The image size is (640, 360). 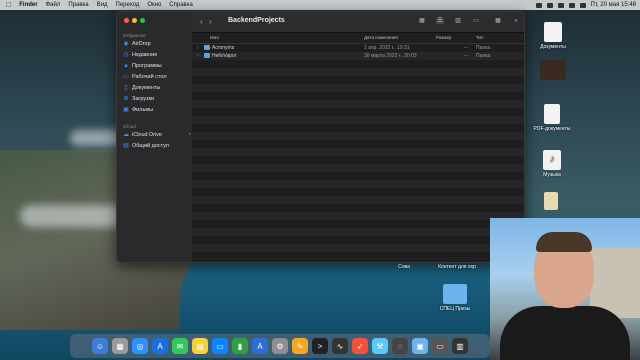 I want to click on control-center-icon, so click(x=582, y=5).